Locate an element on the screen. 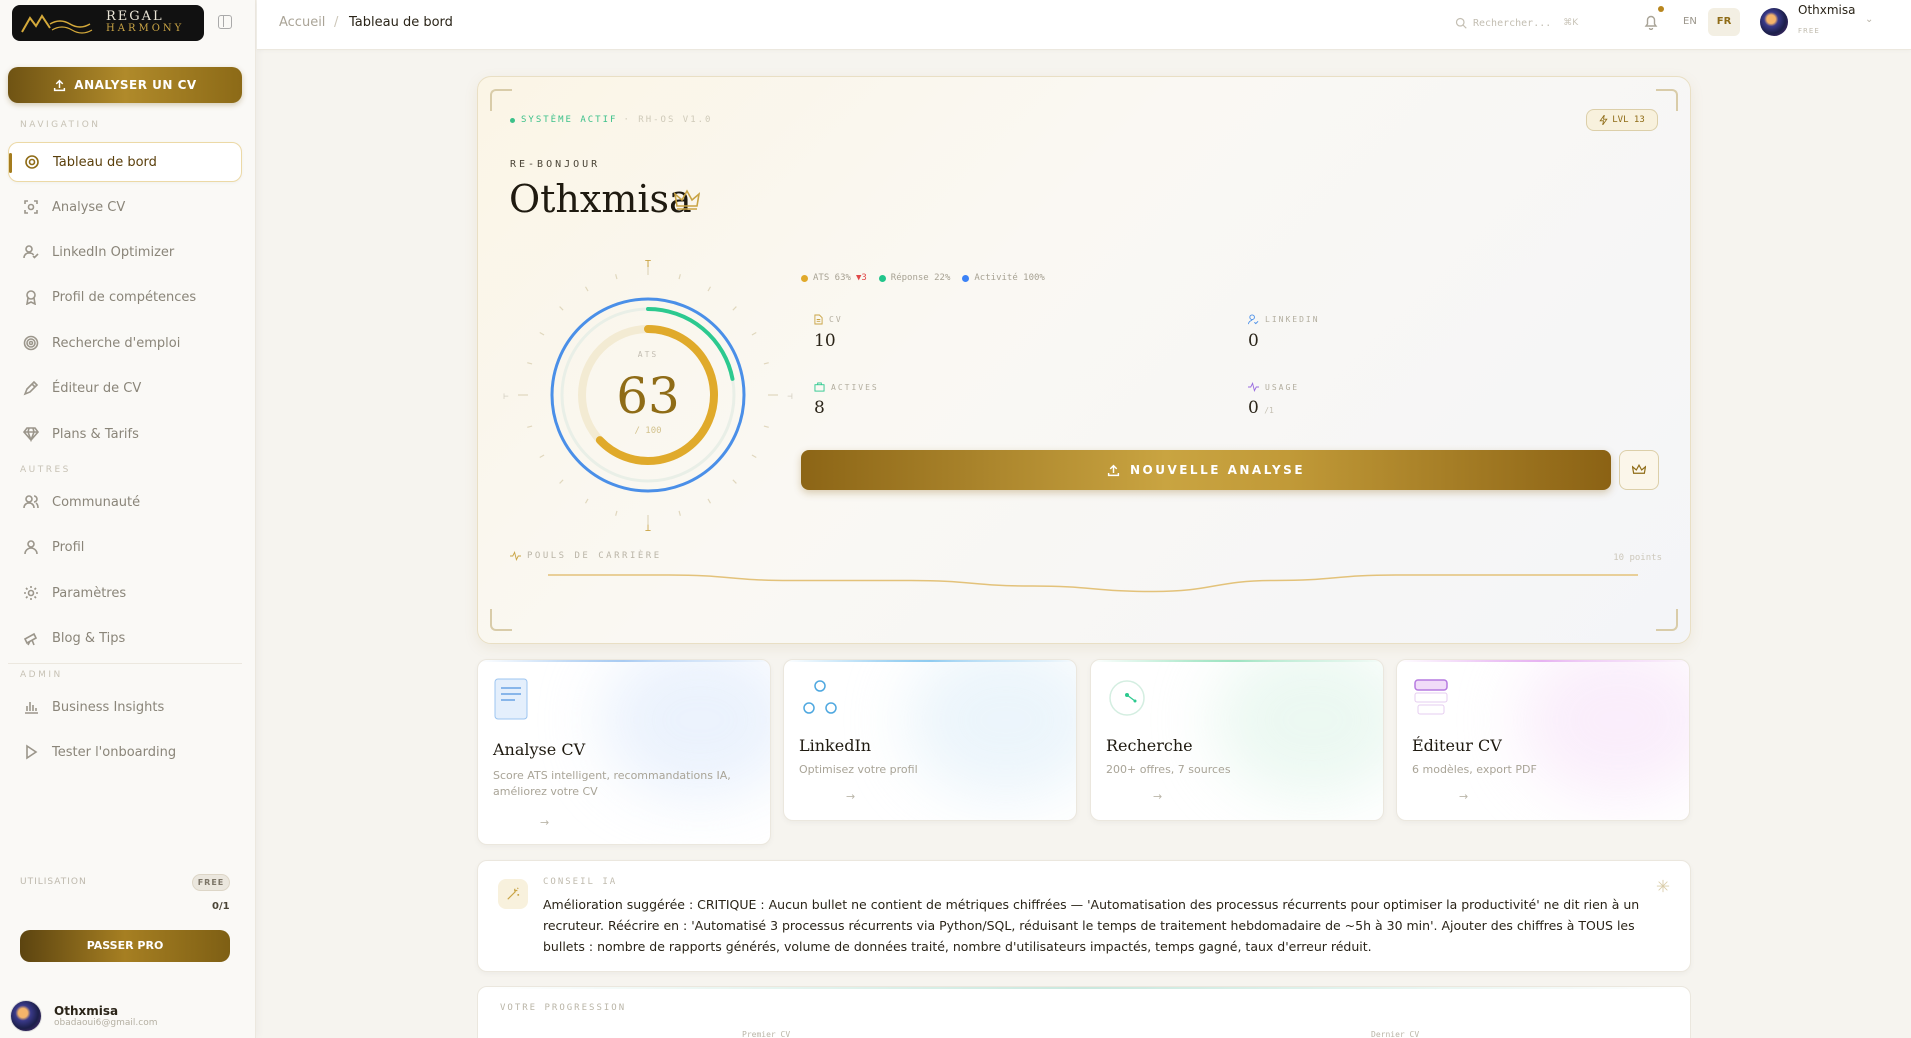 This screenshot has height=1038, width=1911. sidebar-collapse-icon is located at coordinates (225, 22).